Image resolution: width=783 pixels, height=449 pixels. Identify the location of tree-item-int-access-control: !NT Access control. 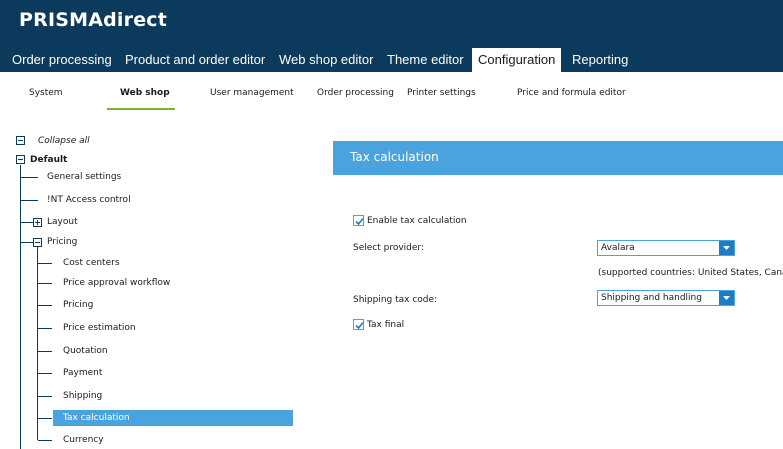
(89, 200).